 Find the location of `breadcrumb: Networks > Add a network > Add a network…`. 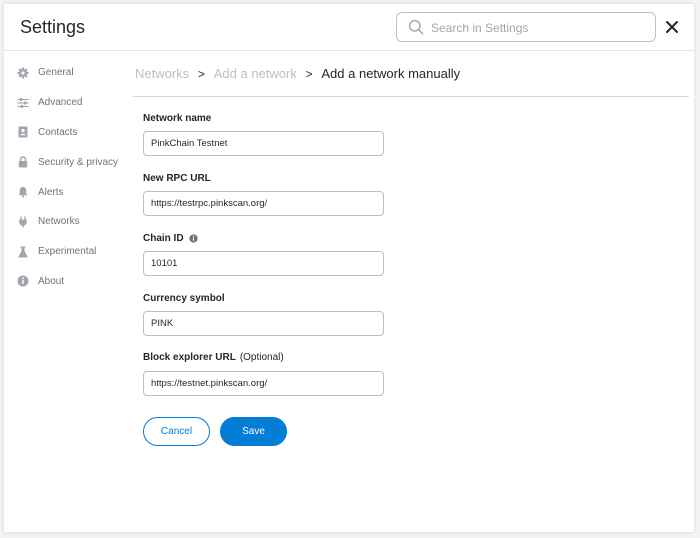

breadcrumb: Networks > Add a network > Add a network… is located at coordinates (297, 73).